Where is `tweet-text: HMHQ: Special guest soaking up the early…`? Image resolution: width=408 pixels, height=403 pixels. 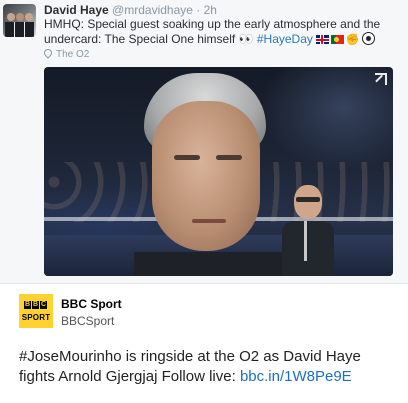
tweet-text: HMHQ: Special guest soaking up the early… is located at coordinates (219, 32).